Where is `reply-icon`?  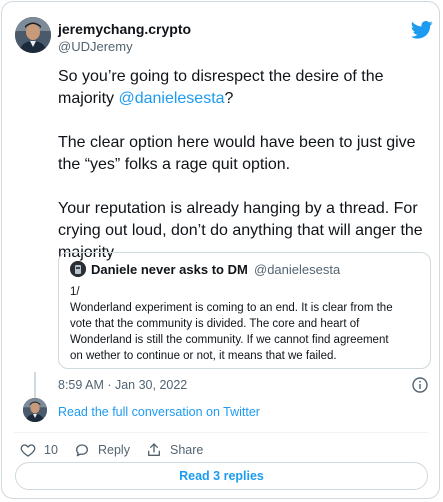
reply-icon is located at coordinates (82, 450).